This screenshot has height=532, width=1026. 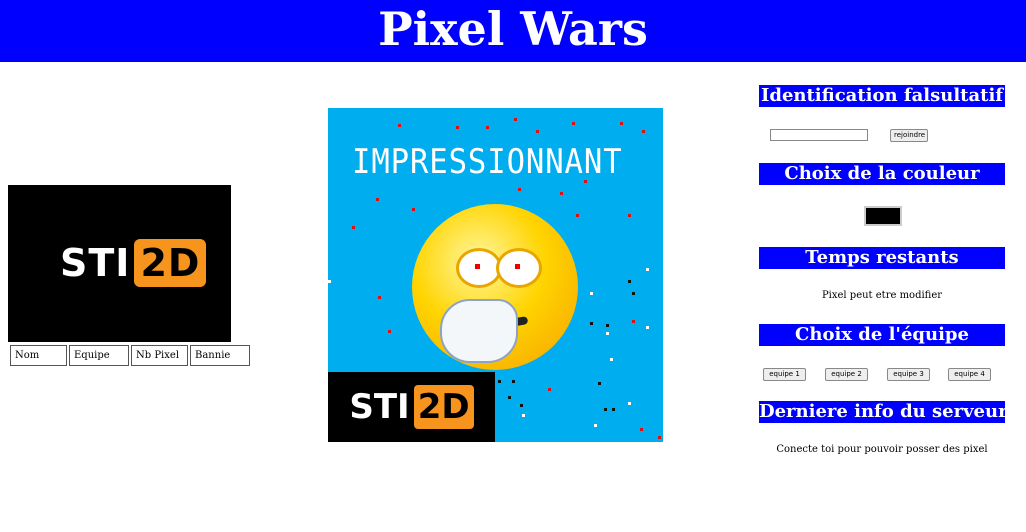 What do you see at coordinates (443, 407) in the screenshot?
I see `canvas-logo-badge: 2D` at bounding box center [443, 407].